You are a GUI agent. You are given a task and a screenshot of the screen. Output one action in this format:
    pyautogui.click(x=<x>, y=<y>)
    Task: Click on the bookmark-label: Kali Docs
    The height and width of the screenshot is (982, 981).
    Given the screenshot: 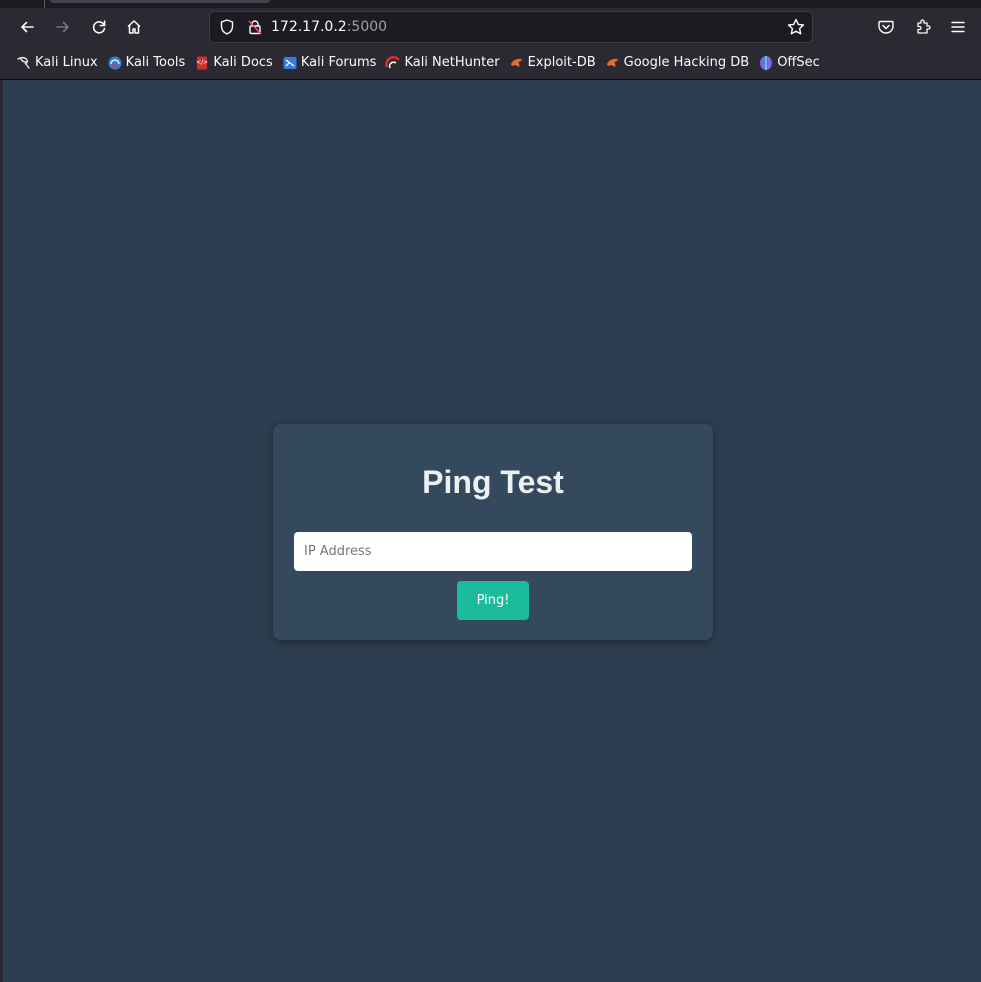 What is the action you would take?
    pyautogui.click(x=243, y=62)
    